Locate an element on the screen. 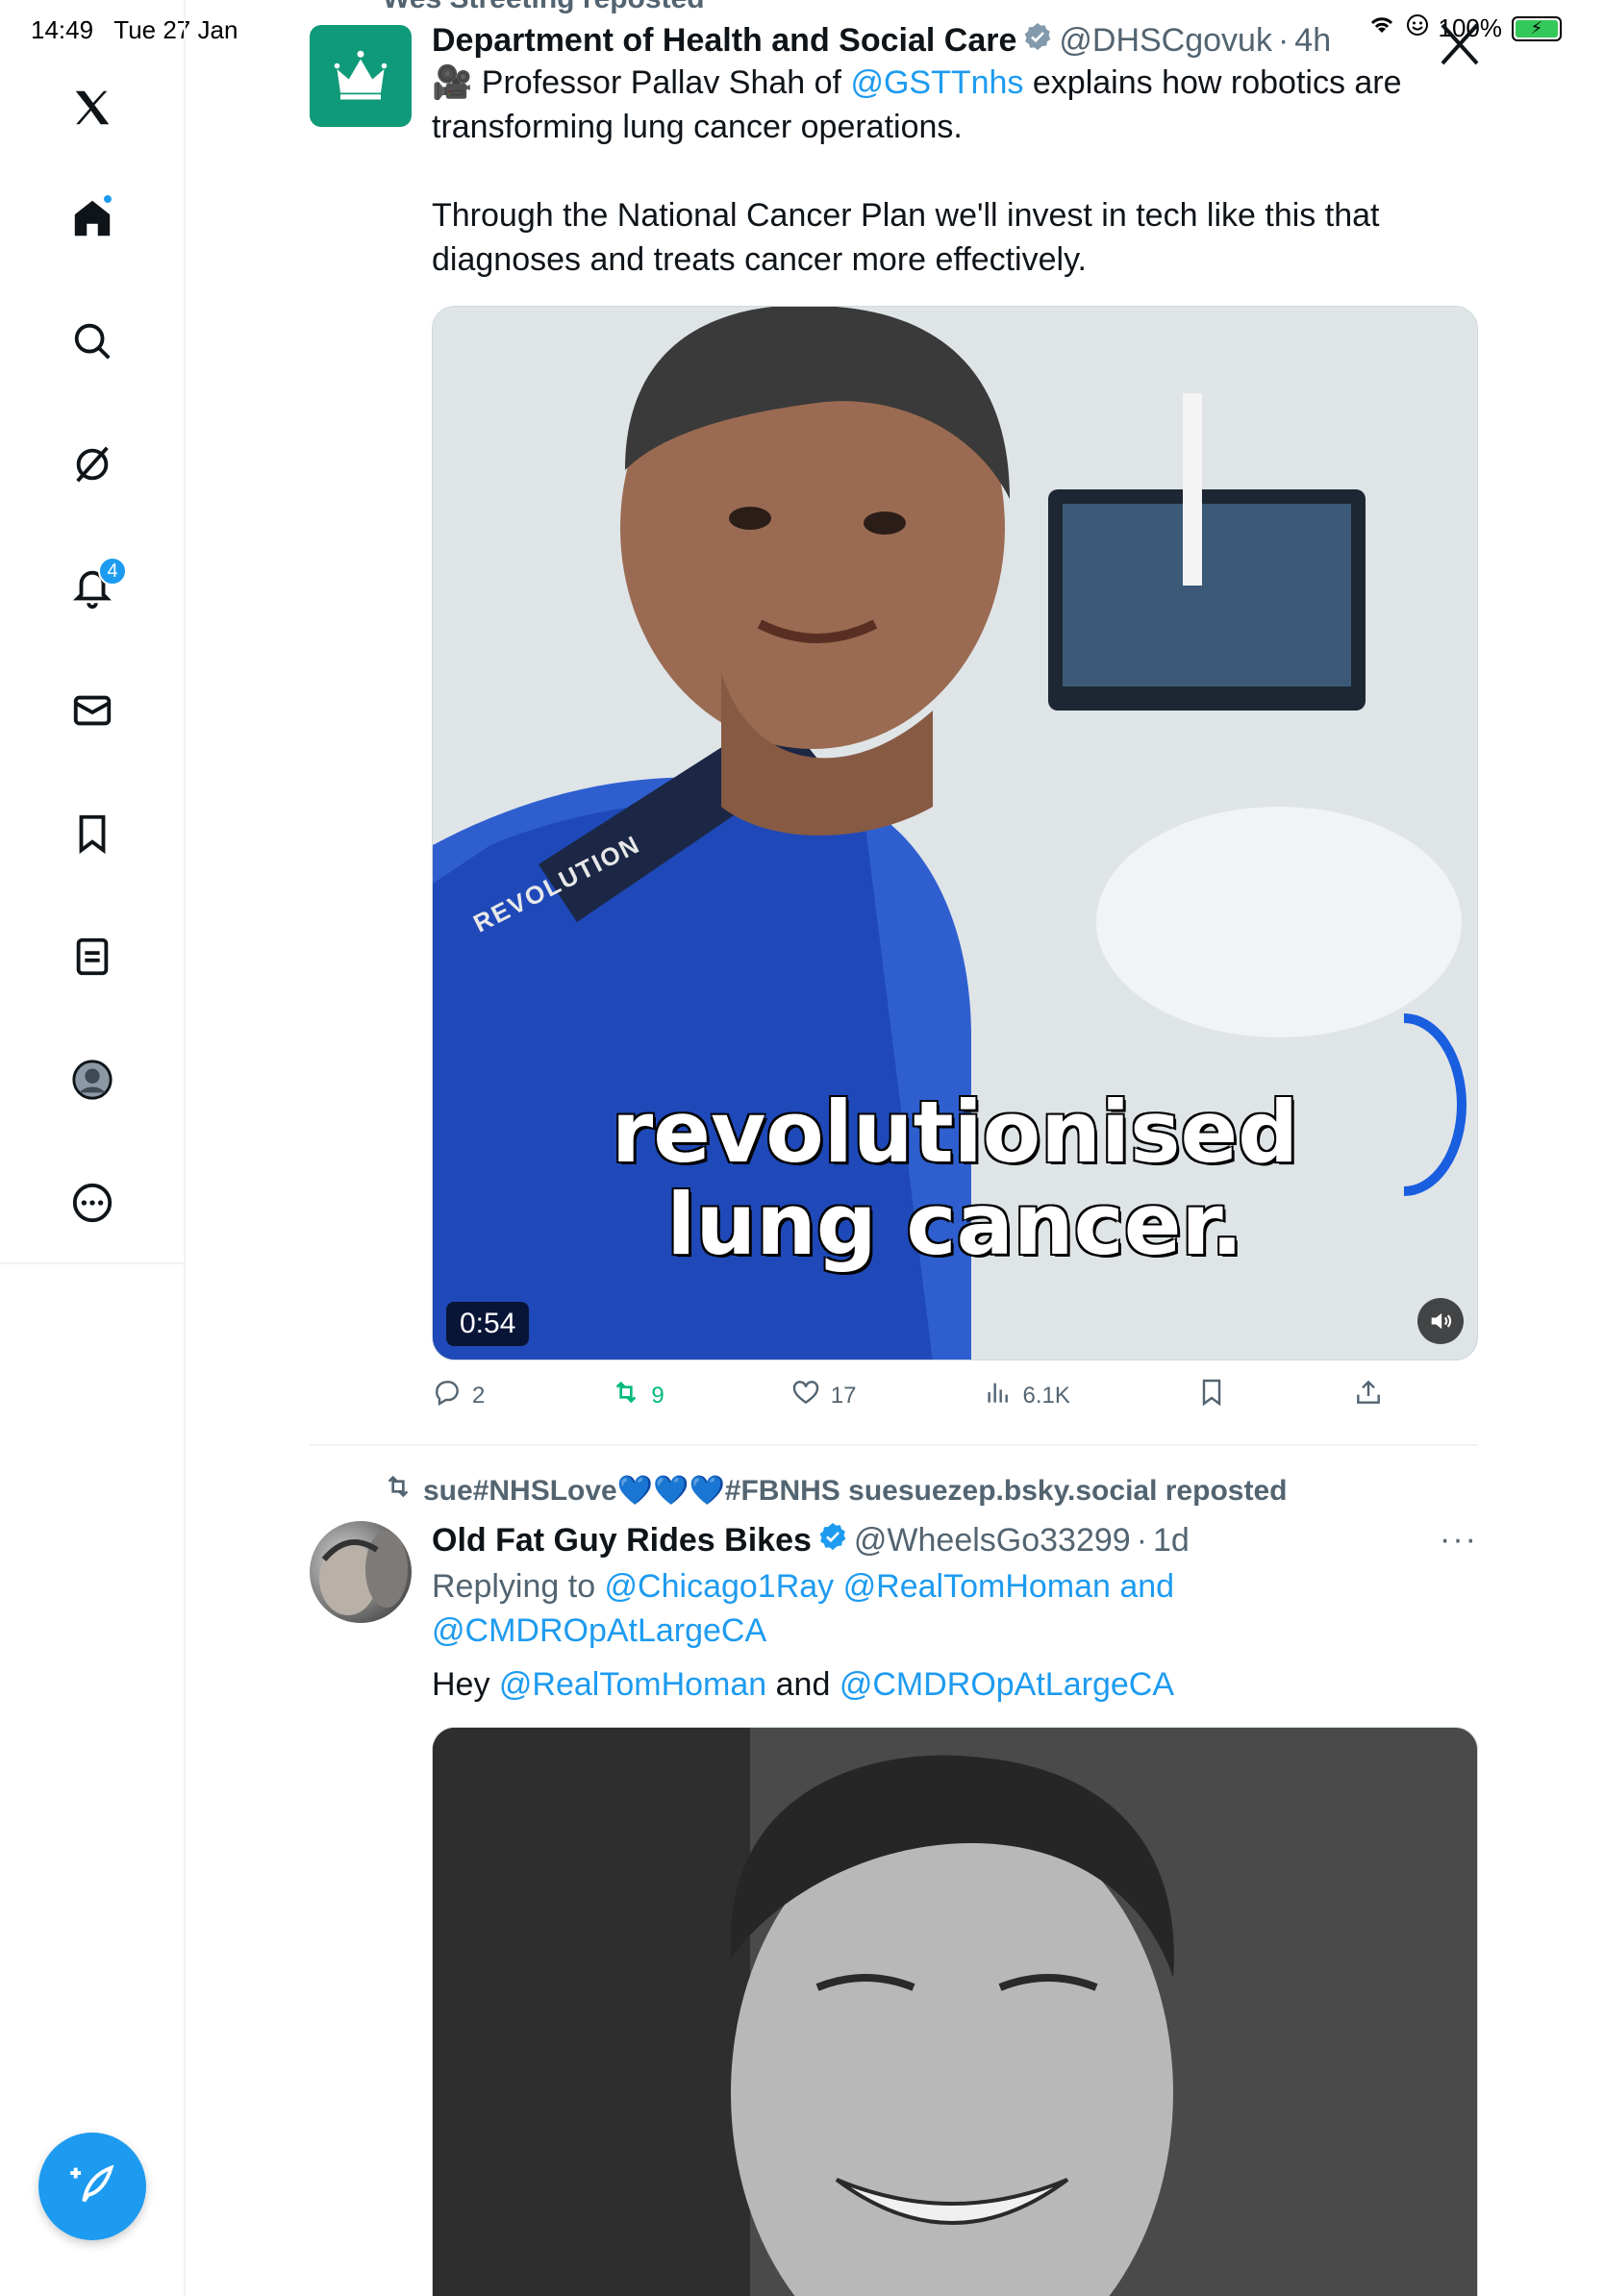 The height and width of the screenshot is (2296, 1604). repost-context-label: Wes Streeting reposted is located at coordinates (544, 7).